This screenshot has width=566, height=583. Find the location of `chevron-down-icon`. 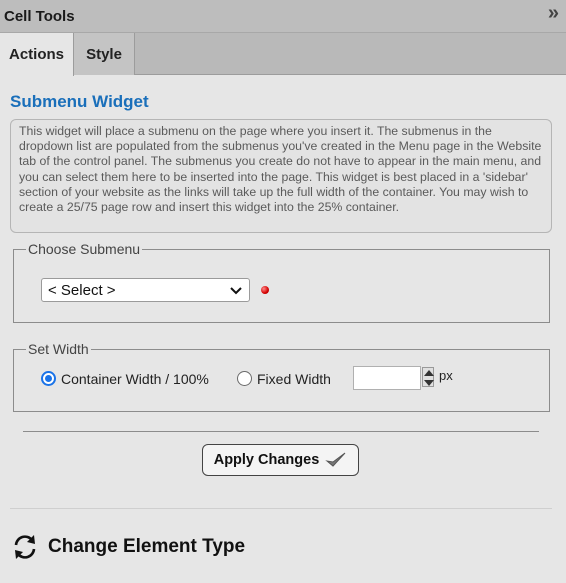

chevron-down-icon is located at coordinates (236, 291).